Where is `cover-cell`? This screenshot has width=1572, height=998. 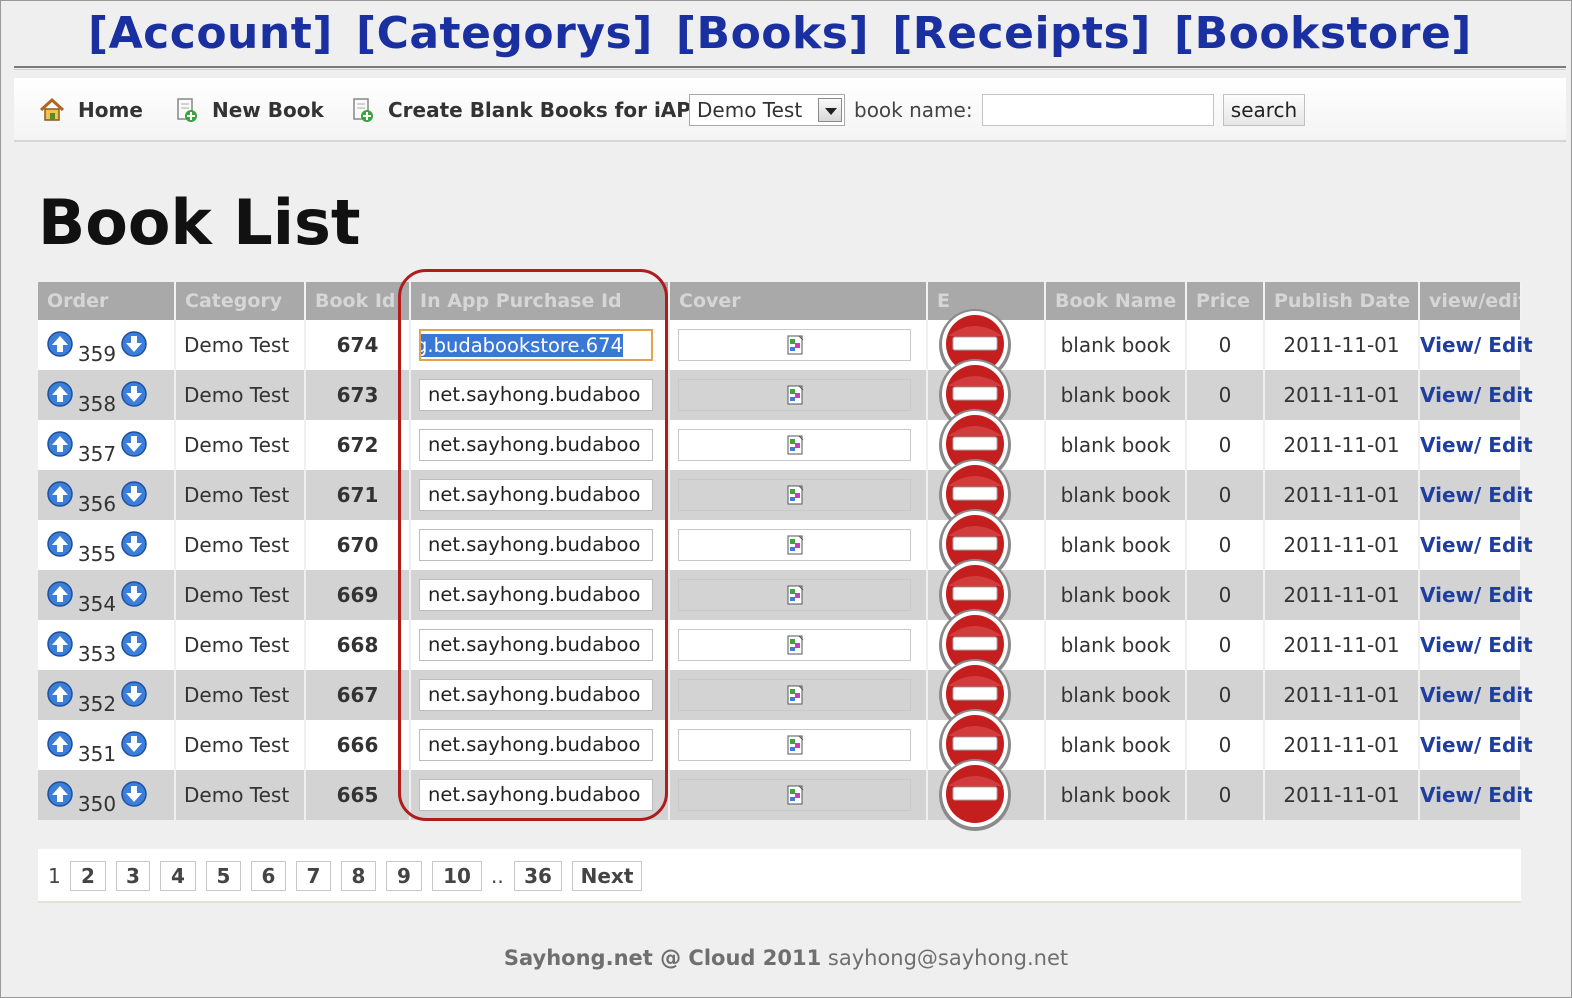 cover-cell is located at coordinates (798, 645).